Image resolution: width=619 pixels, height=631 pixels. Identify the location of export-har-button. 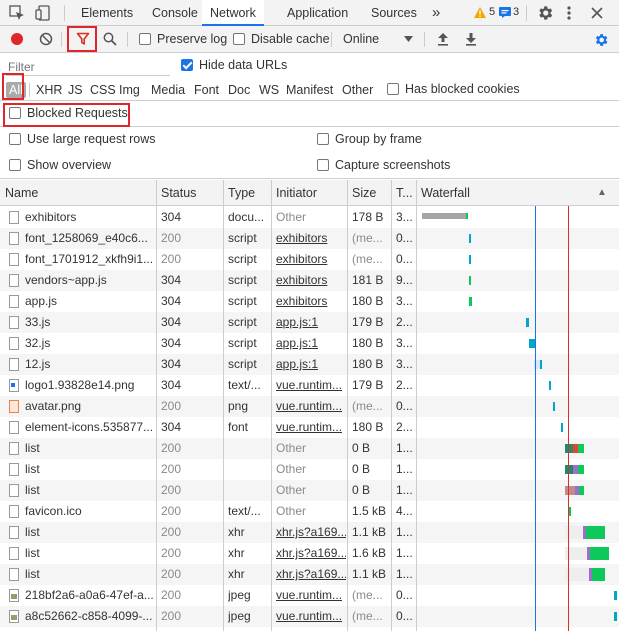
(471, 39).